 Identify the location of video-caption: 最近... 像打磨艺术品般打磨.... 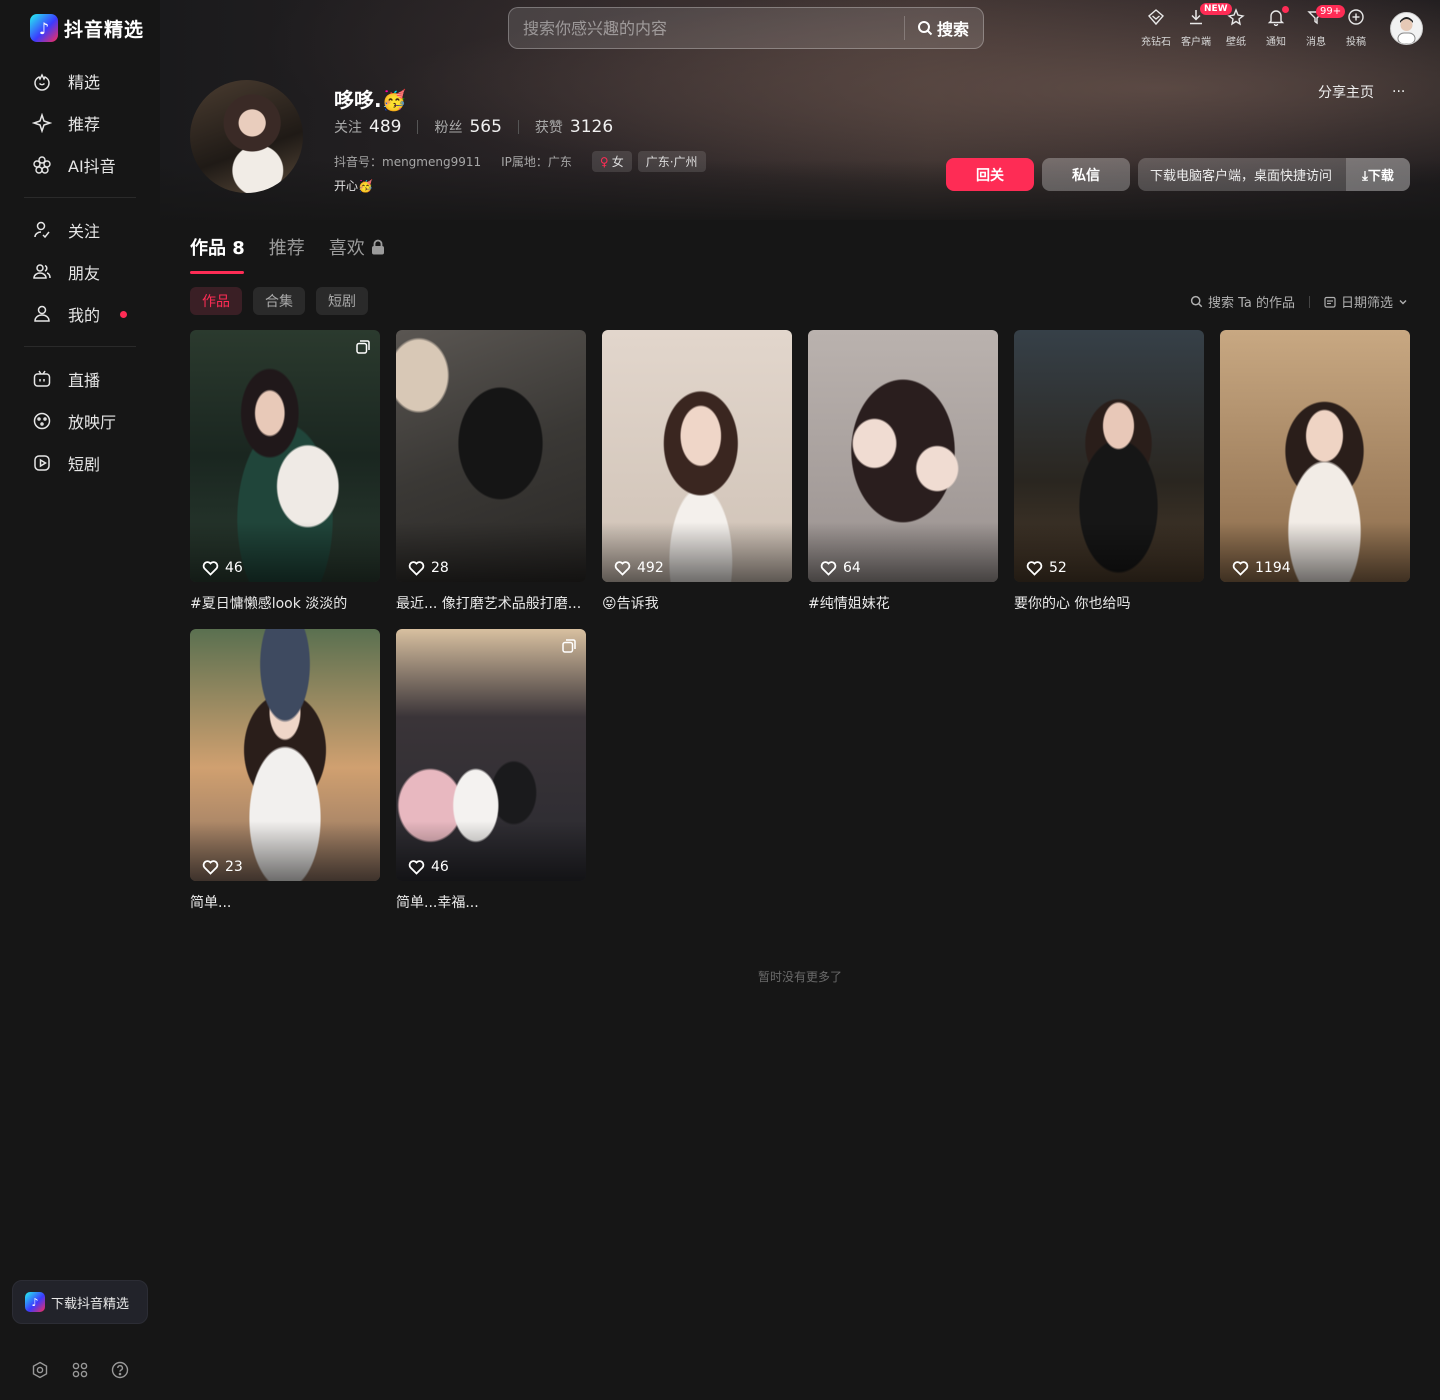
(489, 604).